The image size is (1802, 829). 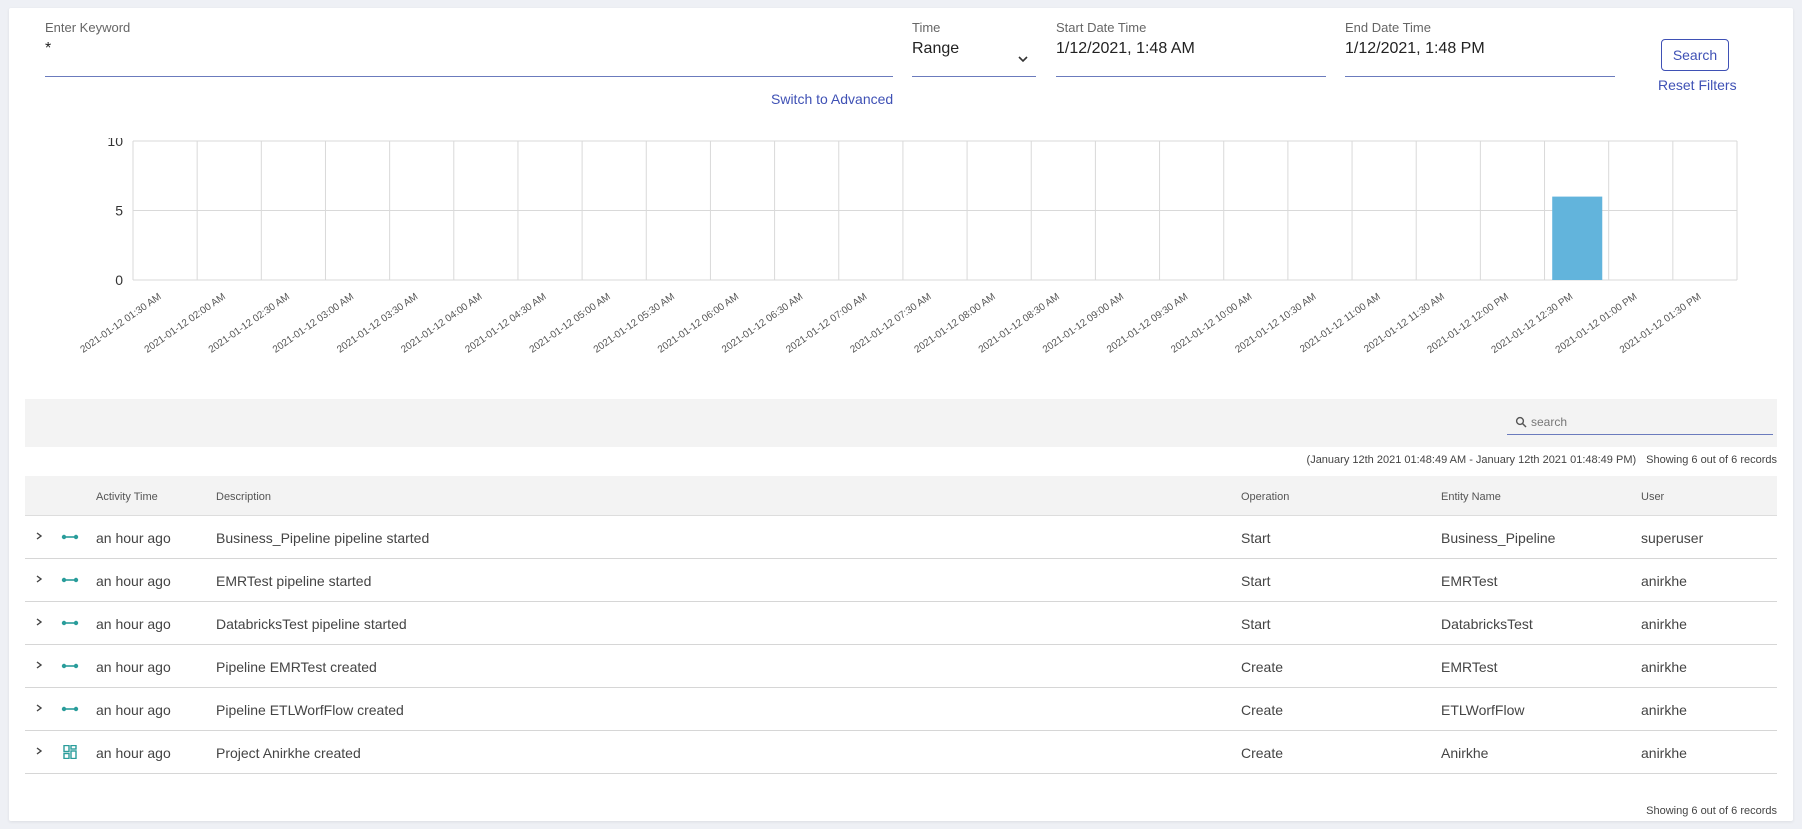 I want to click on keyword-label: Enter Keyword, so click(x=88, y=27).